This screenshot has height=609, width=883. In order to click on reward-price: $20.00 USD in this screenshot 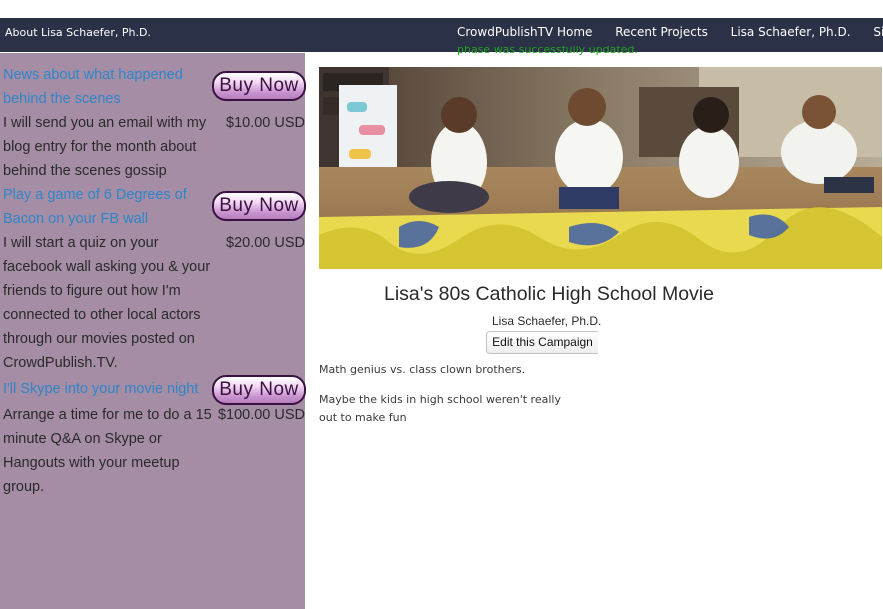, I will do `click(265, 243)`.